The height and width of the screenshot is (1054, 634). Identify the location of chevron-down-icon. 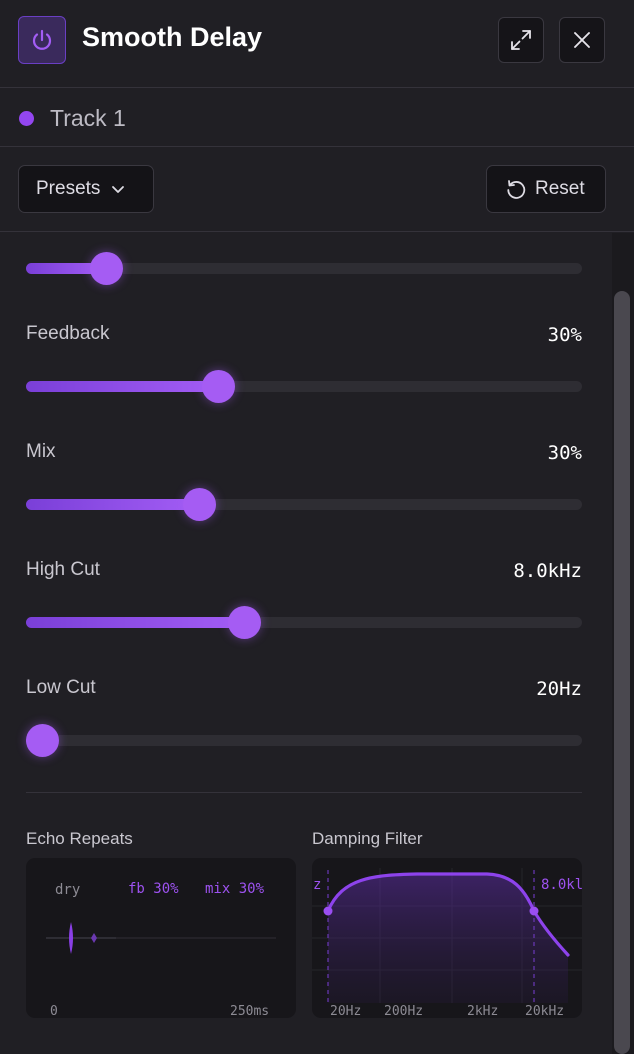
(118, 189).